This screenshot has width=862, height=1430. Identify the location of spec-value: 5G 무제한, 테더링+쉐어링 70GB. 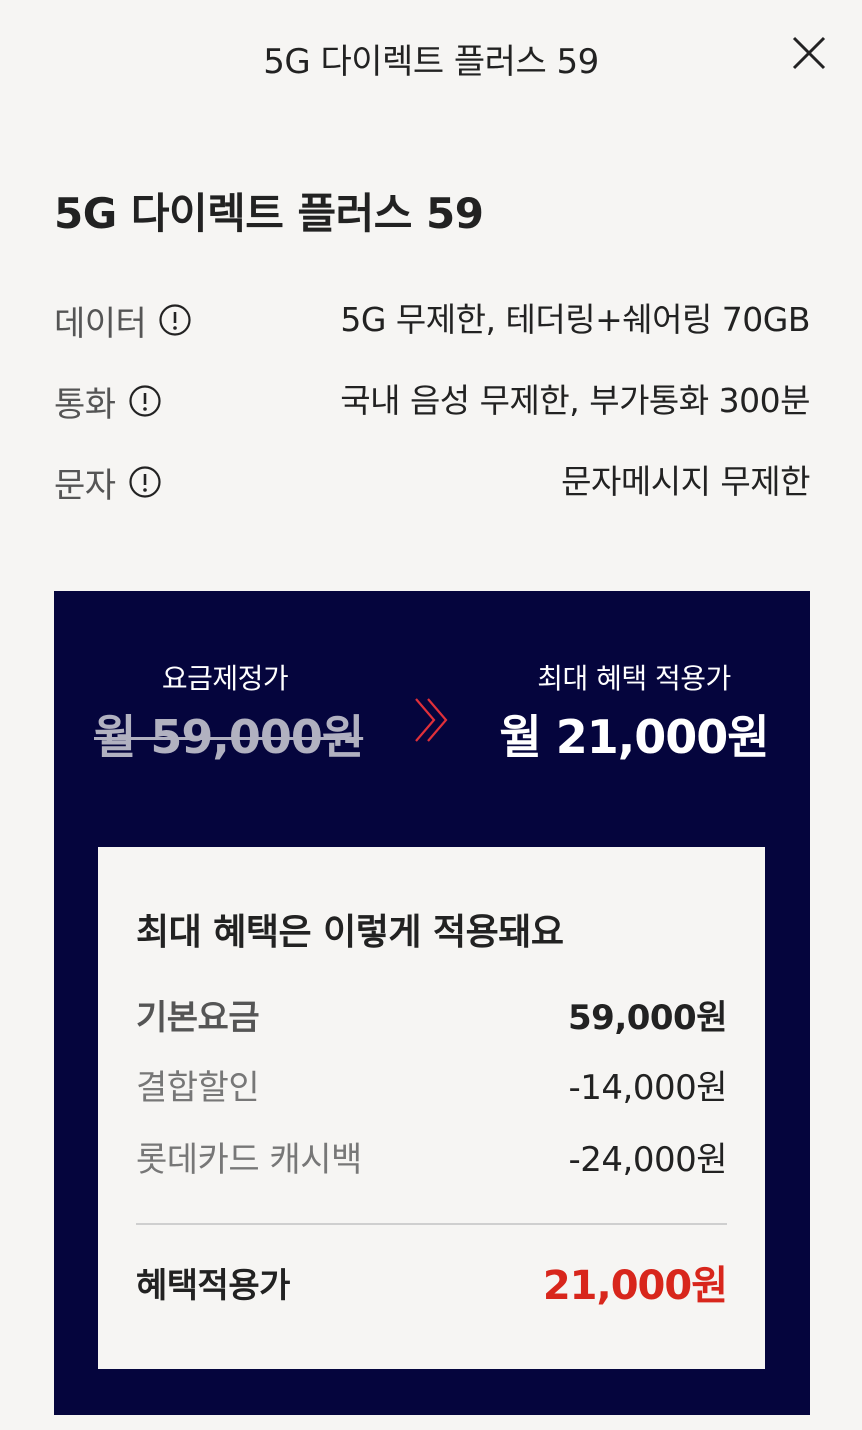
(575, 319).